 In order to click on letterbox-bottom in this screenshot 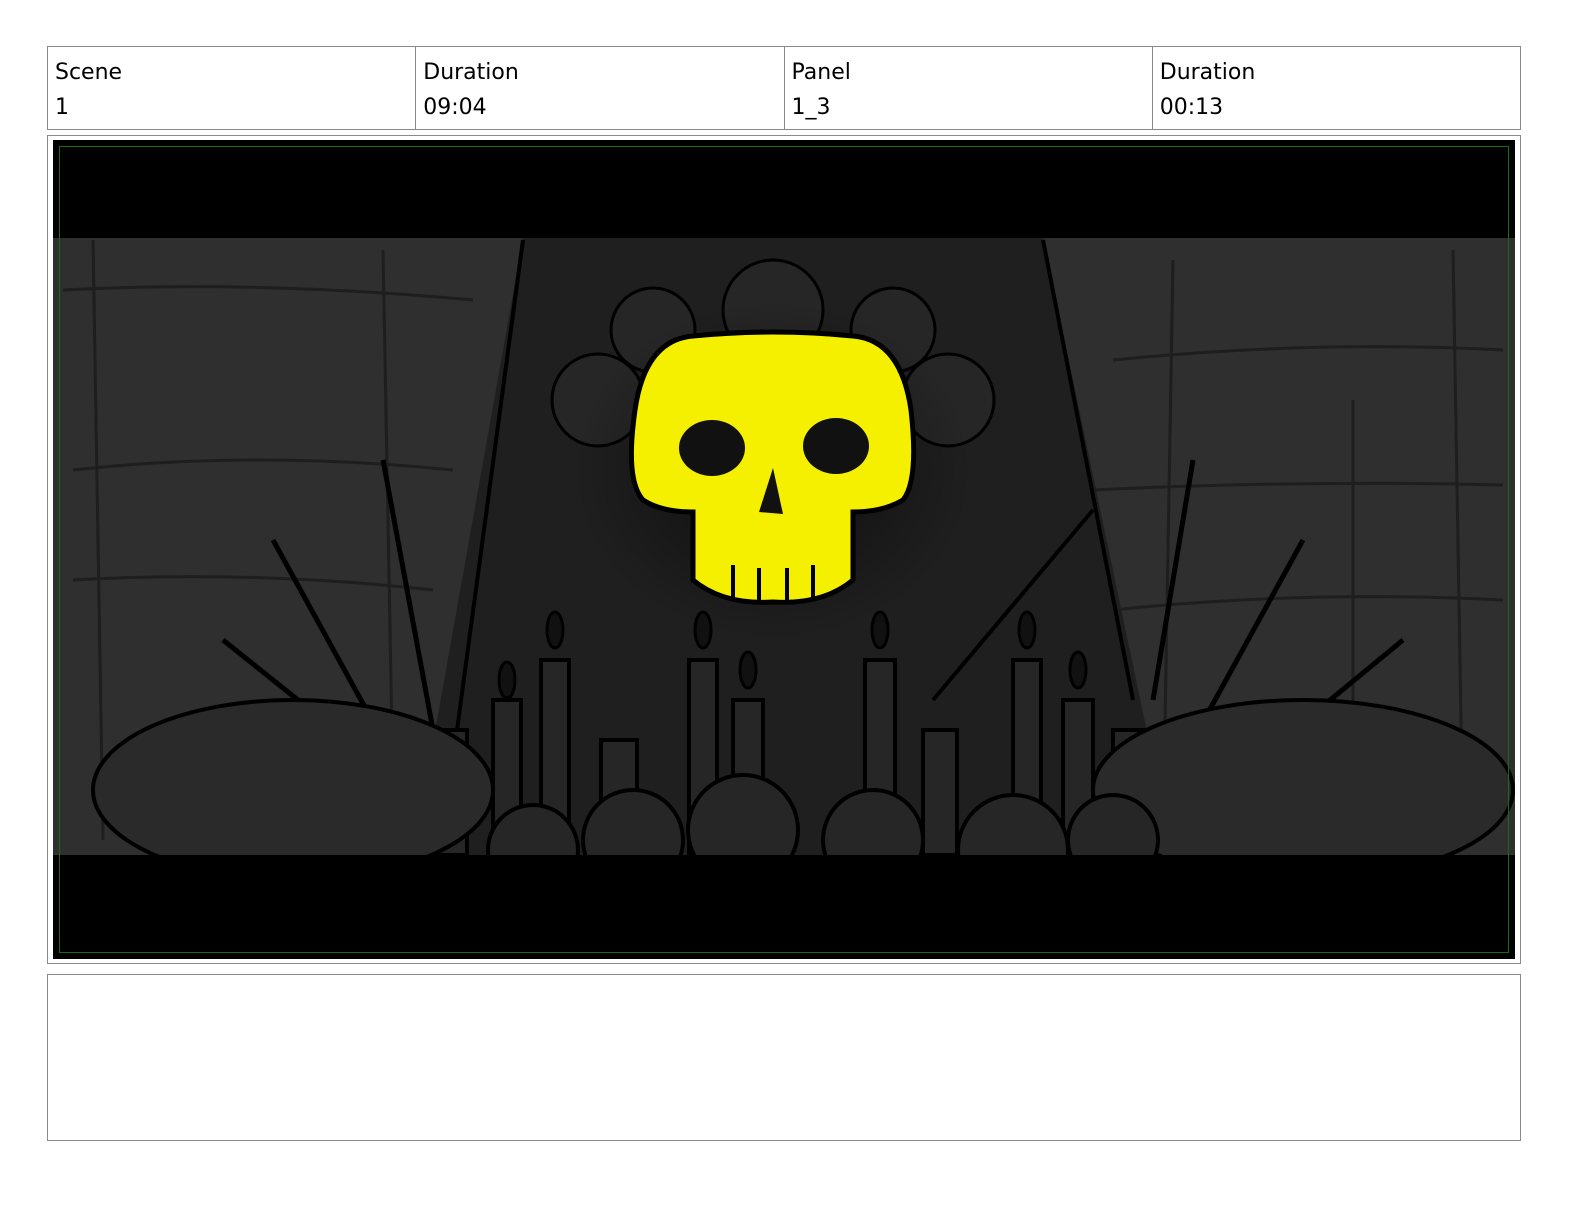, I will do `click(784, 907)`.